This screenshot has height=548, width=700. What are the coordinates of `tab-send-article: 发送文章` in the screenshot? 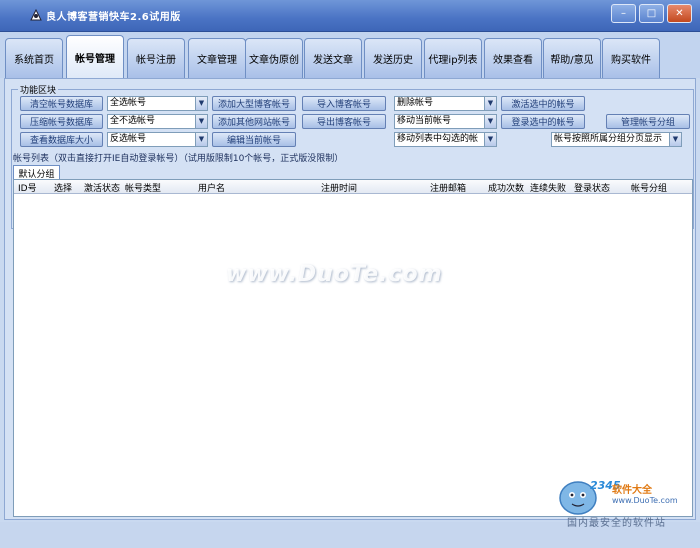 It's located at (333, 58).